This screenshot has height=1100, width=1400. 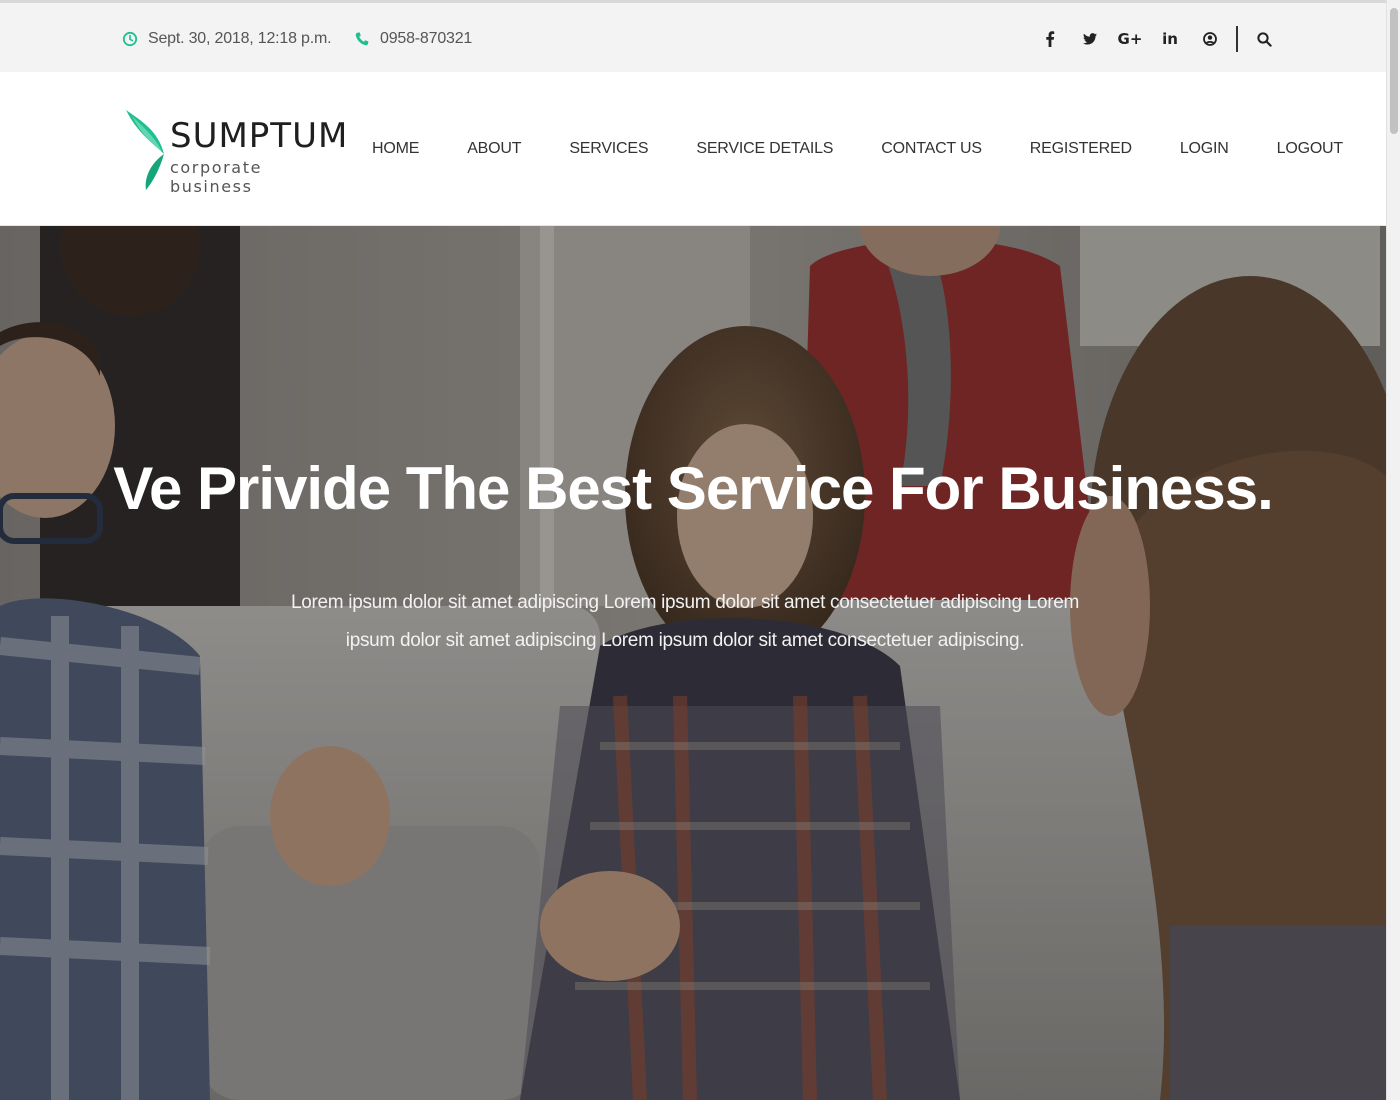 What do you see at coordinates (1210, 39) in the screenshot?
I see `user-icon` at bounding box center [1210, 39].